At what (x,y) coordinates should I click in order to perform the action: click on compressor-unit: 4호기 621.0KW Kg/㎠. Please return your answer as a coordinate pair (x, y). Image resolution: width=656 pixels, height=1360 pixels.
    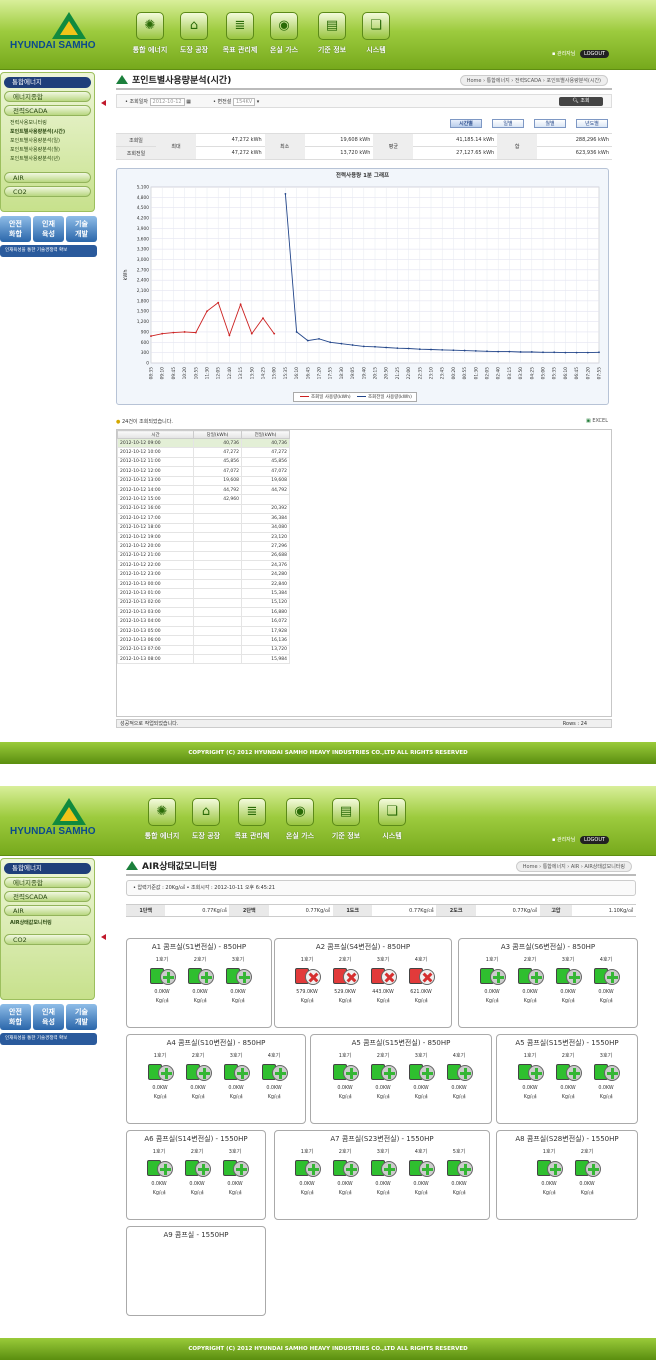
    Looking at the image, I should click on (421, 980).